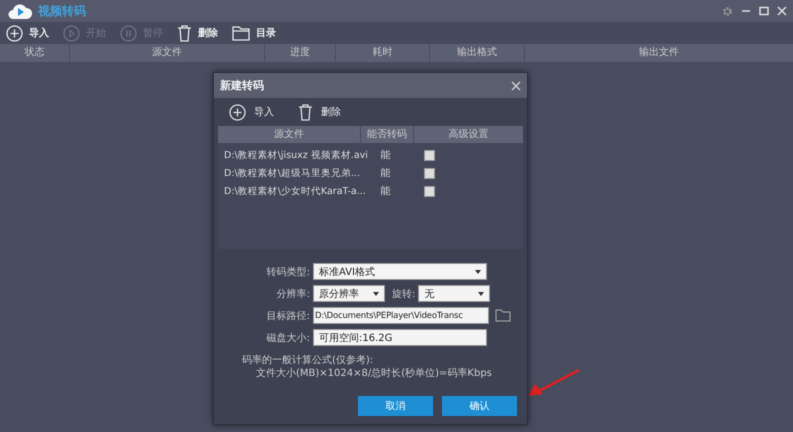 The width and height of the screenshot is (793, 432). Describe the element at coordinates (400, 271) in the screenshot. I see `dropdown: 标准AVI格式` at that location.